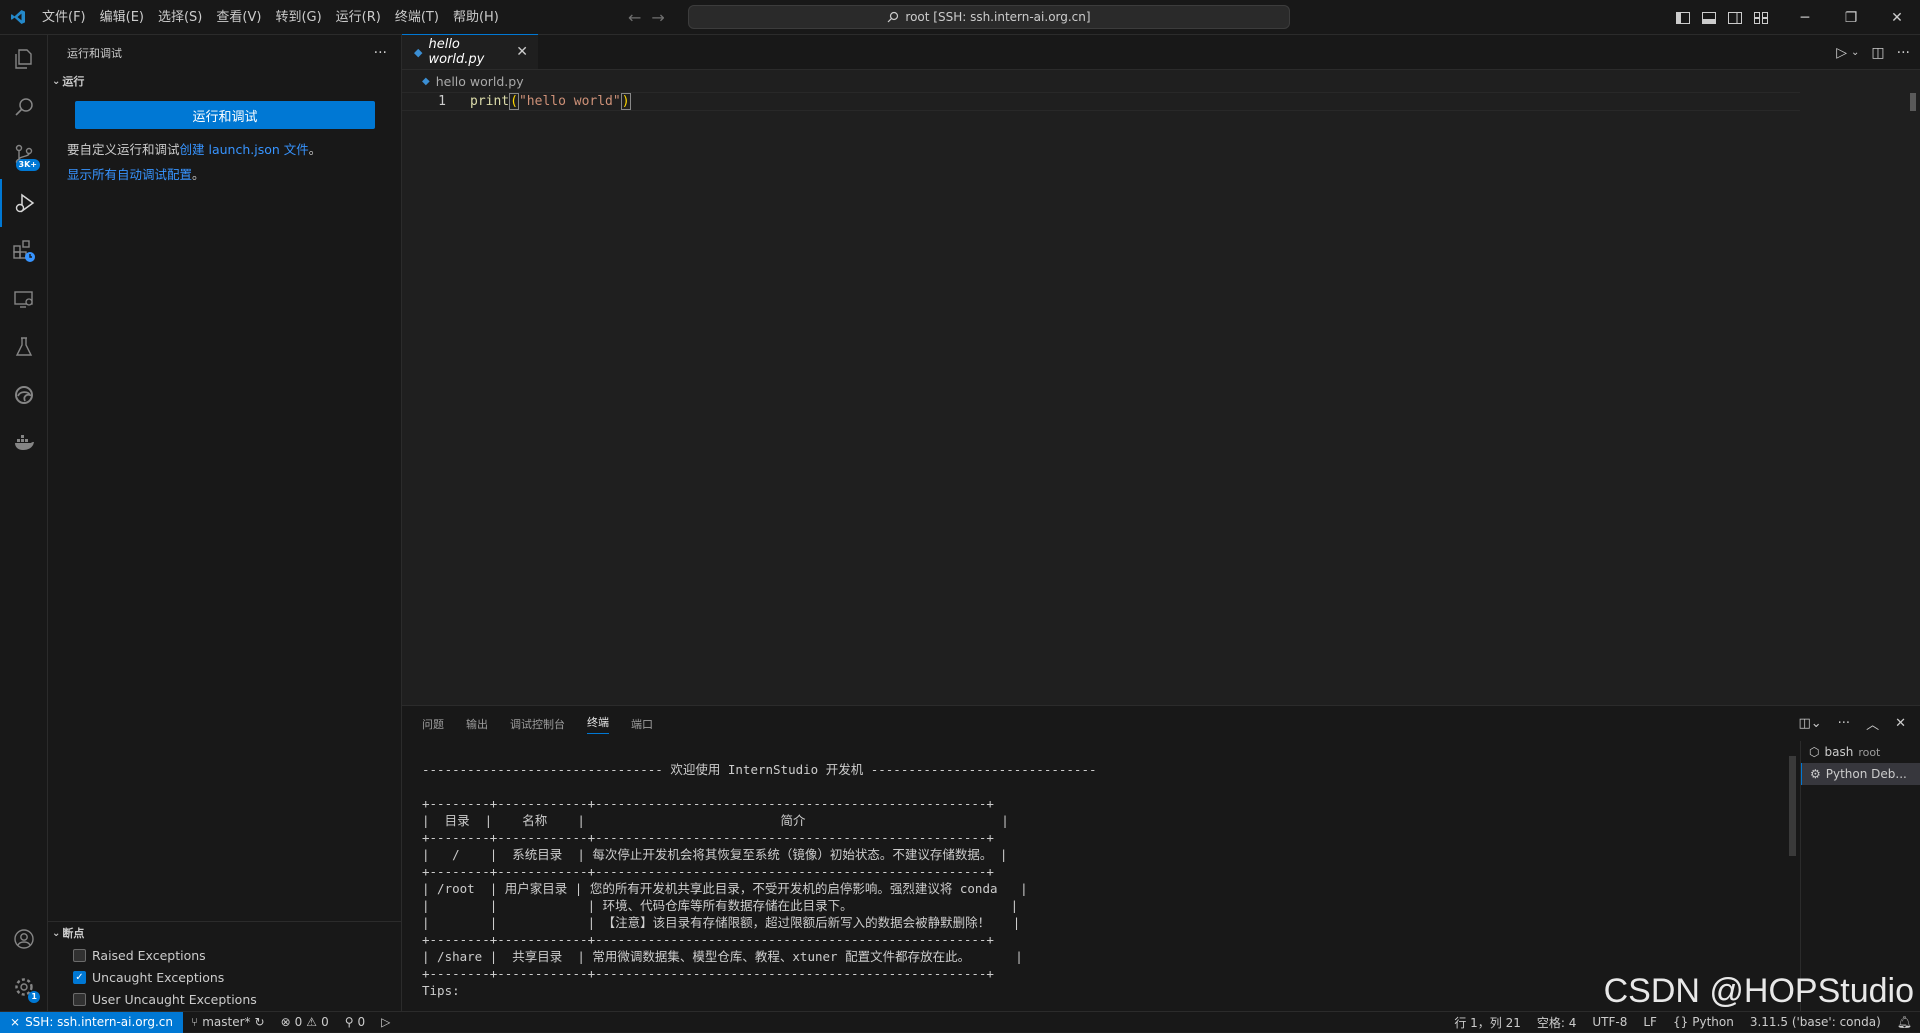 This screenshot has width=1920, height=1033. What do you see at coordinates (1897, 17) in the screenshot?
I see `close-window-icon: ✕` at bounding box center [1897, 17].